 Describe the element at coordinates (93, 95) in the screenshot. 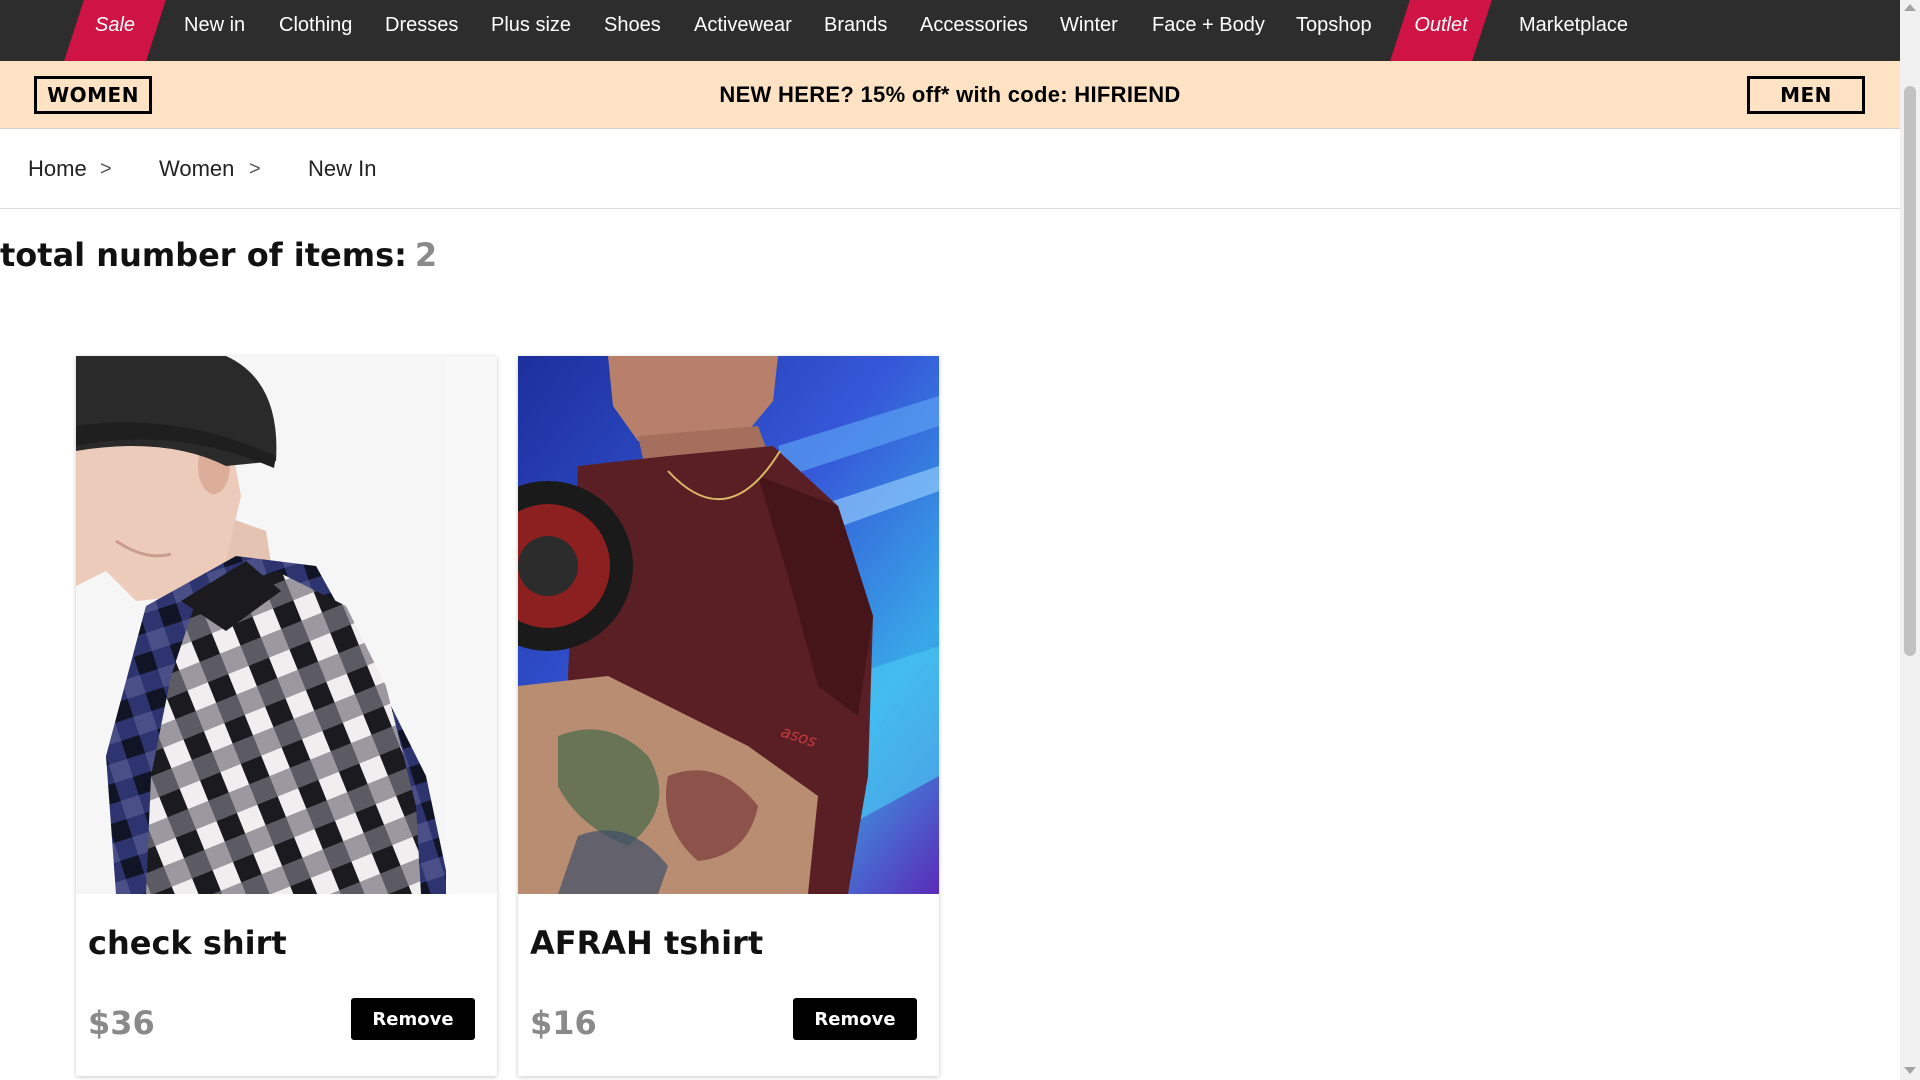

I see `women-button: WOMEN` at that location.